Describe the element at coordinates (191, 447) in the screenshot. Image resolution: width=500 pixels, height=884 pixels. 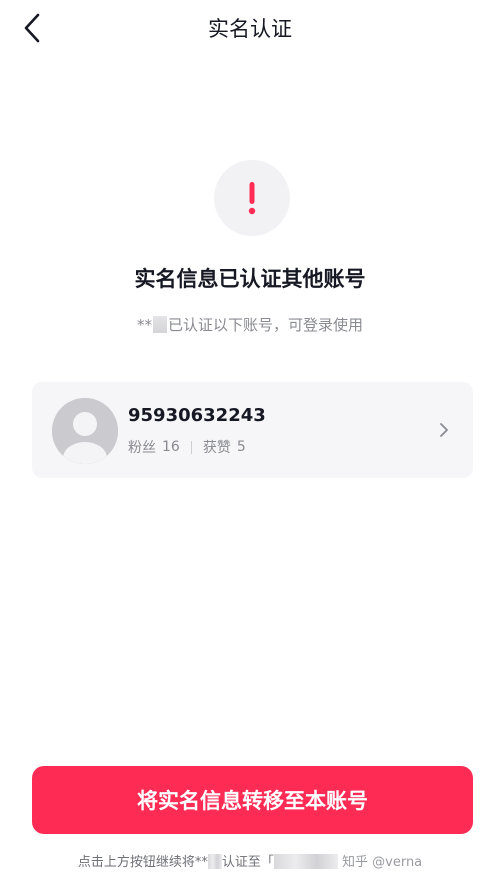
I see `stats-divider` at that location.